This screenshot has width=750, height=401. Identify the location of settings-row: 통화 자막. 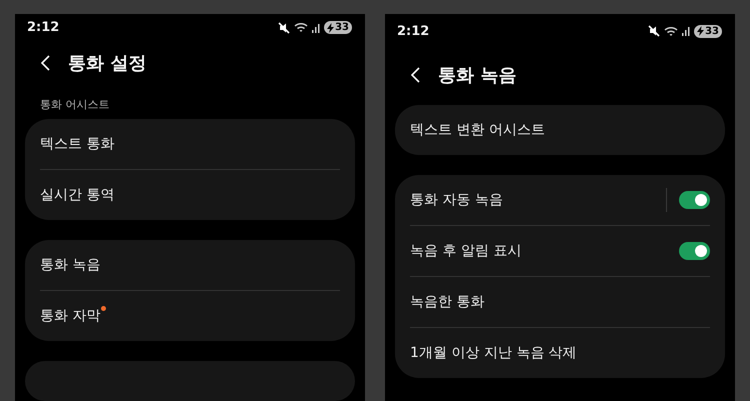
(190, 316).